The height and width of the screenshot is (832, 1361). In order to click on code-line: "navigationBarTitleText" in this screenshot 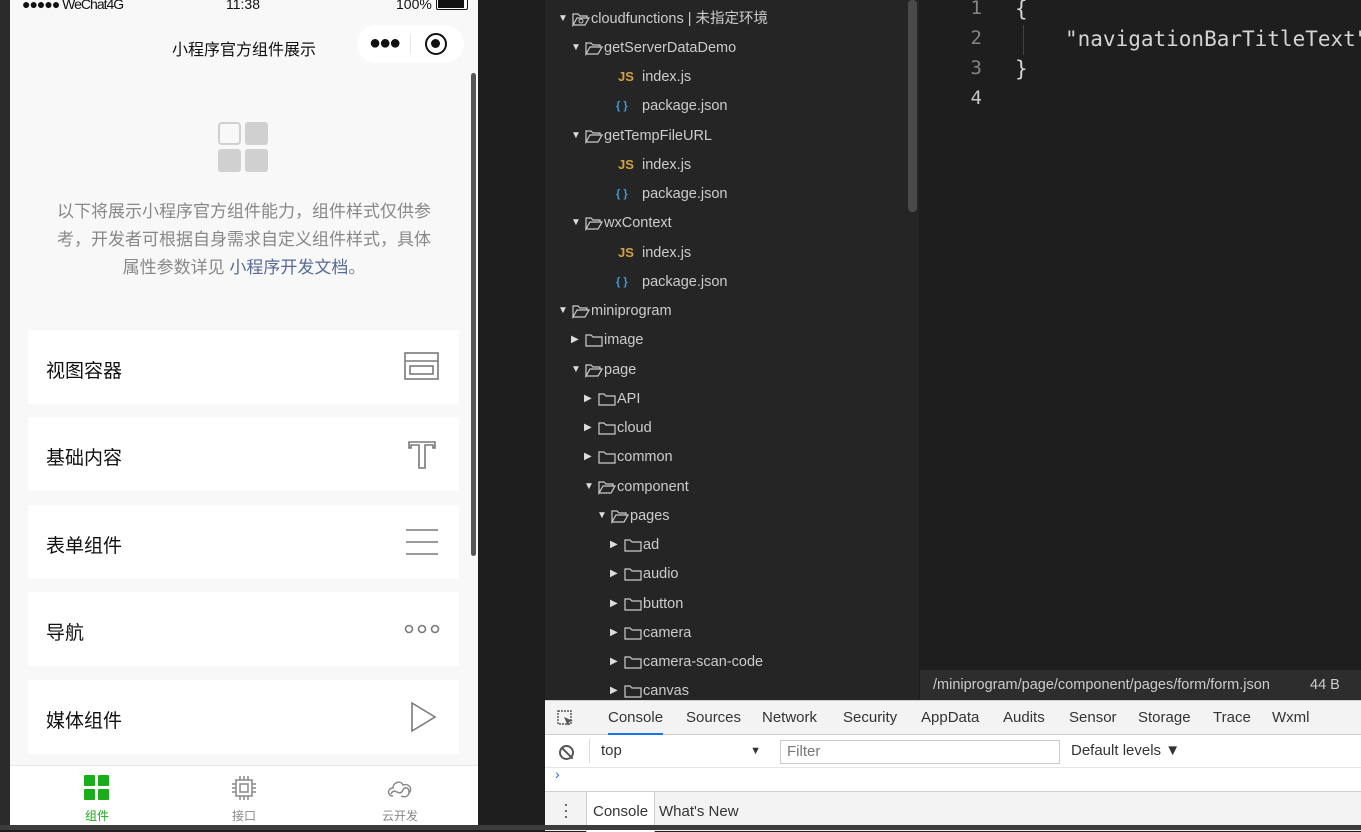, I will do `click(1213, 39)`.